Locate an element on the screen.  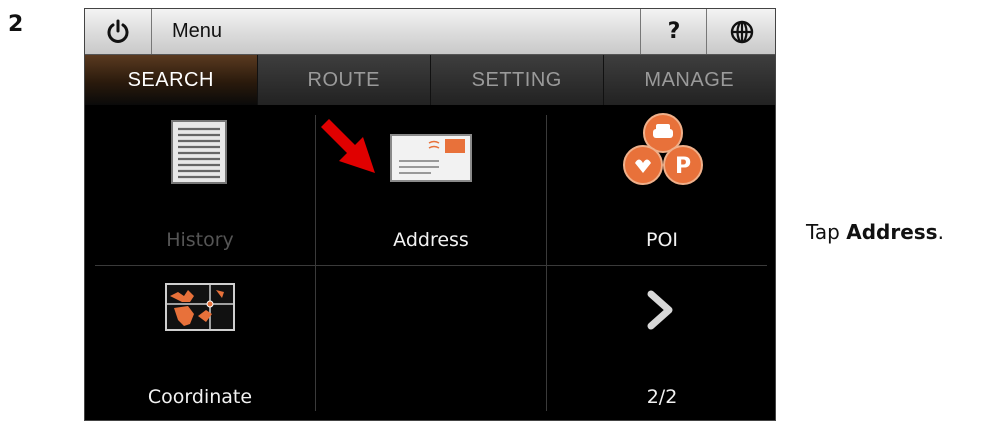
tab-route: ROUTE is located at coordinates (344, 80).